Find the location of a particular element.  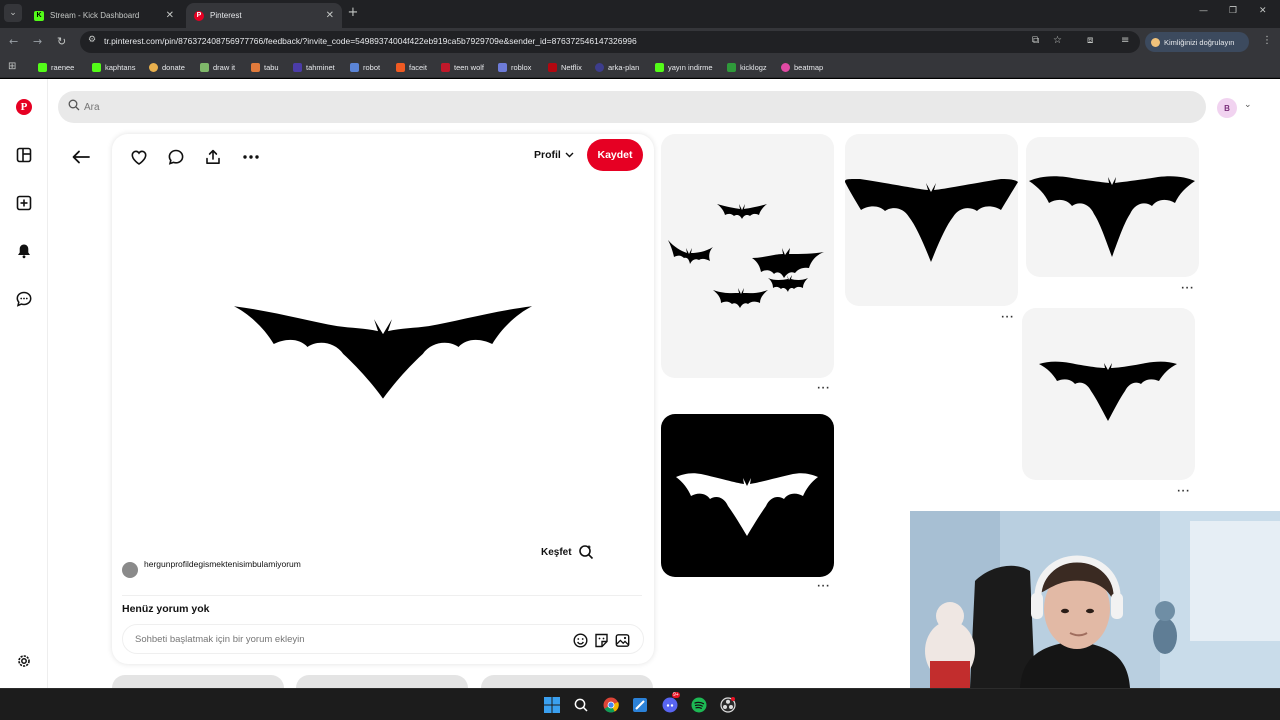

tab-kick-dashboard: K Stream - Kick Dashboard ✕ is located at coordinates (104, 15).